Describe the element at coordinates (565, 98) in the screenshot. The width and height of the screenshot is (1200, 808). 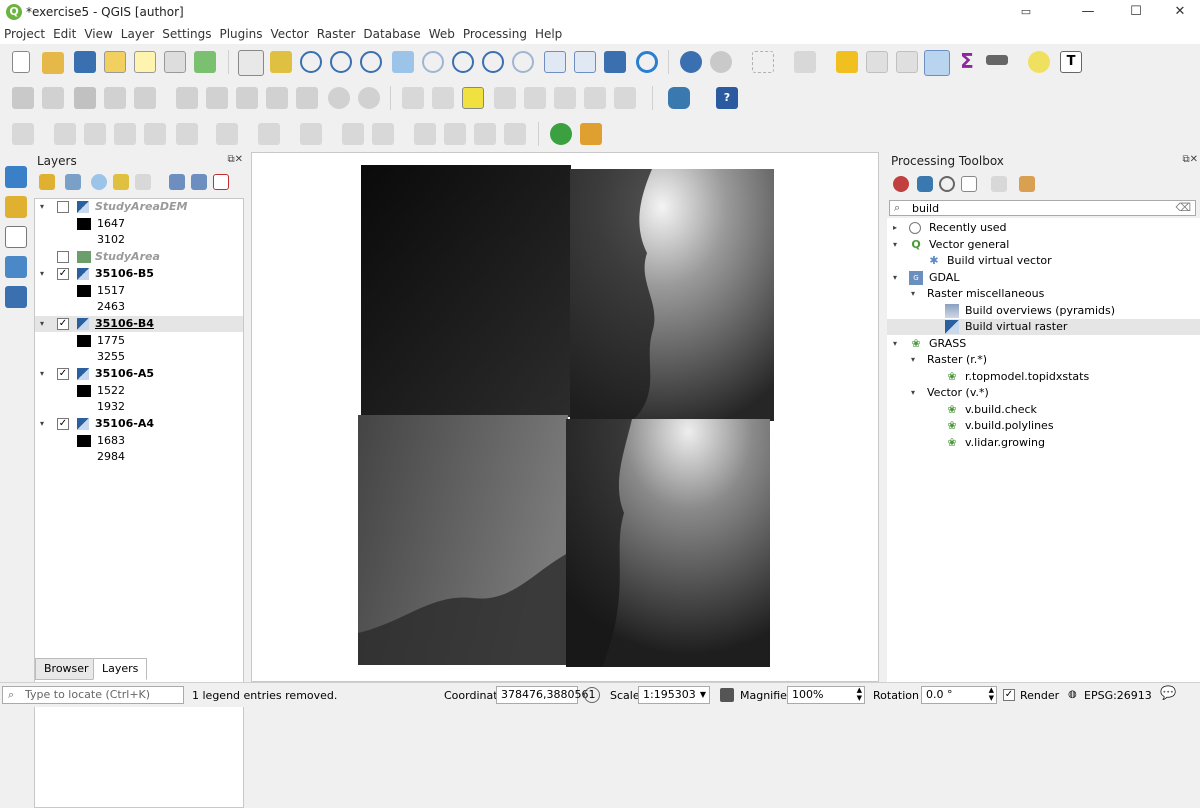
I see `move-label-icon` at that location.